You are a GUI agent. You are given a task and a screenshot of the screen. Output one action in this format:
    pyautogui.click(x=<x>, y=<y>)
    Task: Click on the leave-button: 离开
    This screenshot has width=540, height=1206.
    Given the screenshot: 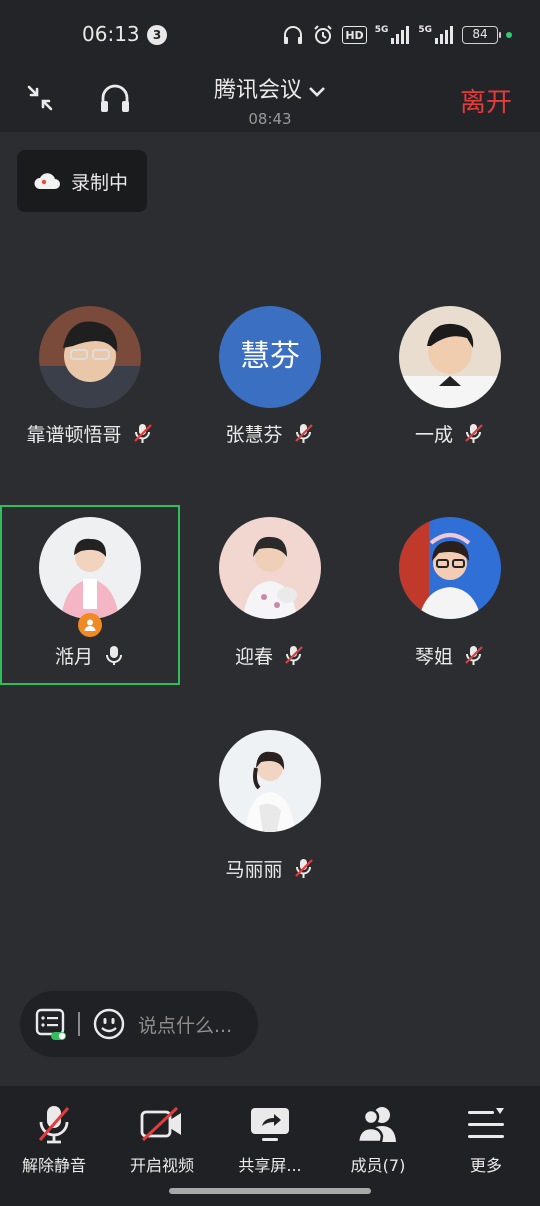 What is the action you would take?
    pyautogui.click(x=486, y=100)
    